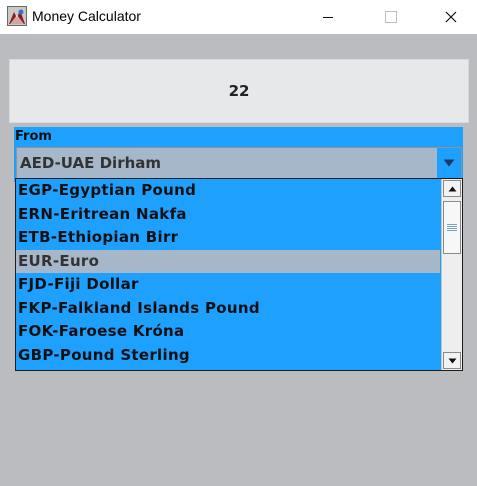 The width and height of the screenshot is (477, 486). What do you see at coordinates (228, 238) in the screenshot?
I see `list-item: ETB-Ethiopian Birr` at bounding box center [228, 238].